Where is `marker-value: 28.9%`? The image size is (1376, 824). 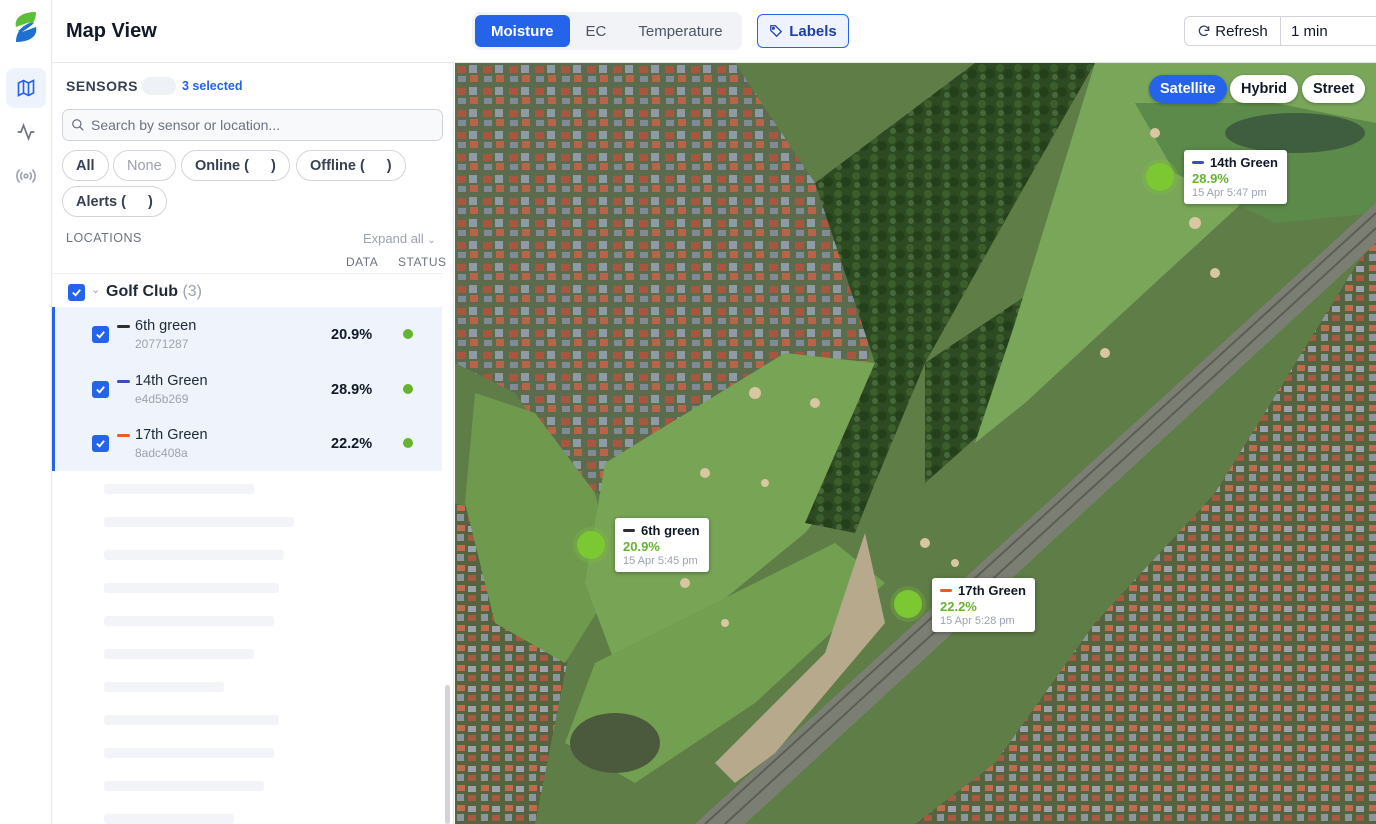
marker-value: 28.9% is located at coordinates (1210, 178).